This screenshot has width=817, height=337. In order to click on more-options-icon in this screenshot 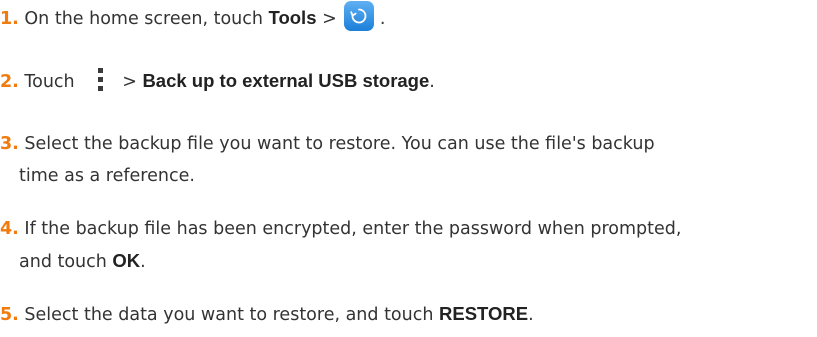, I will do `click(101, 80)`.